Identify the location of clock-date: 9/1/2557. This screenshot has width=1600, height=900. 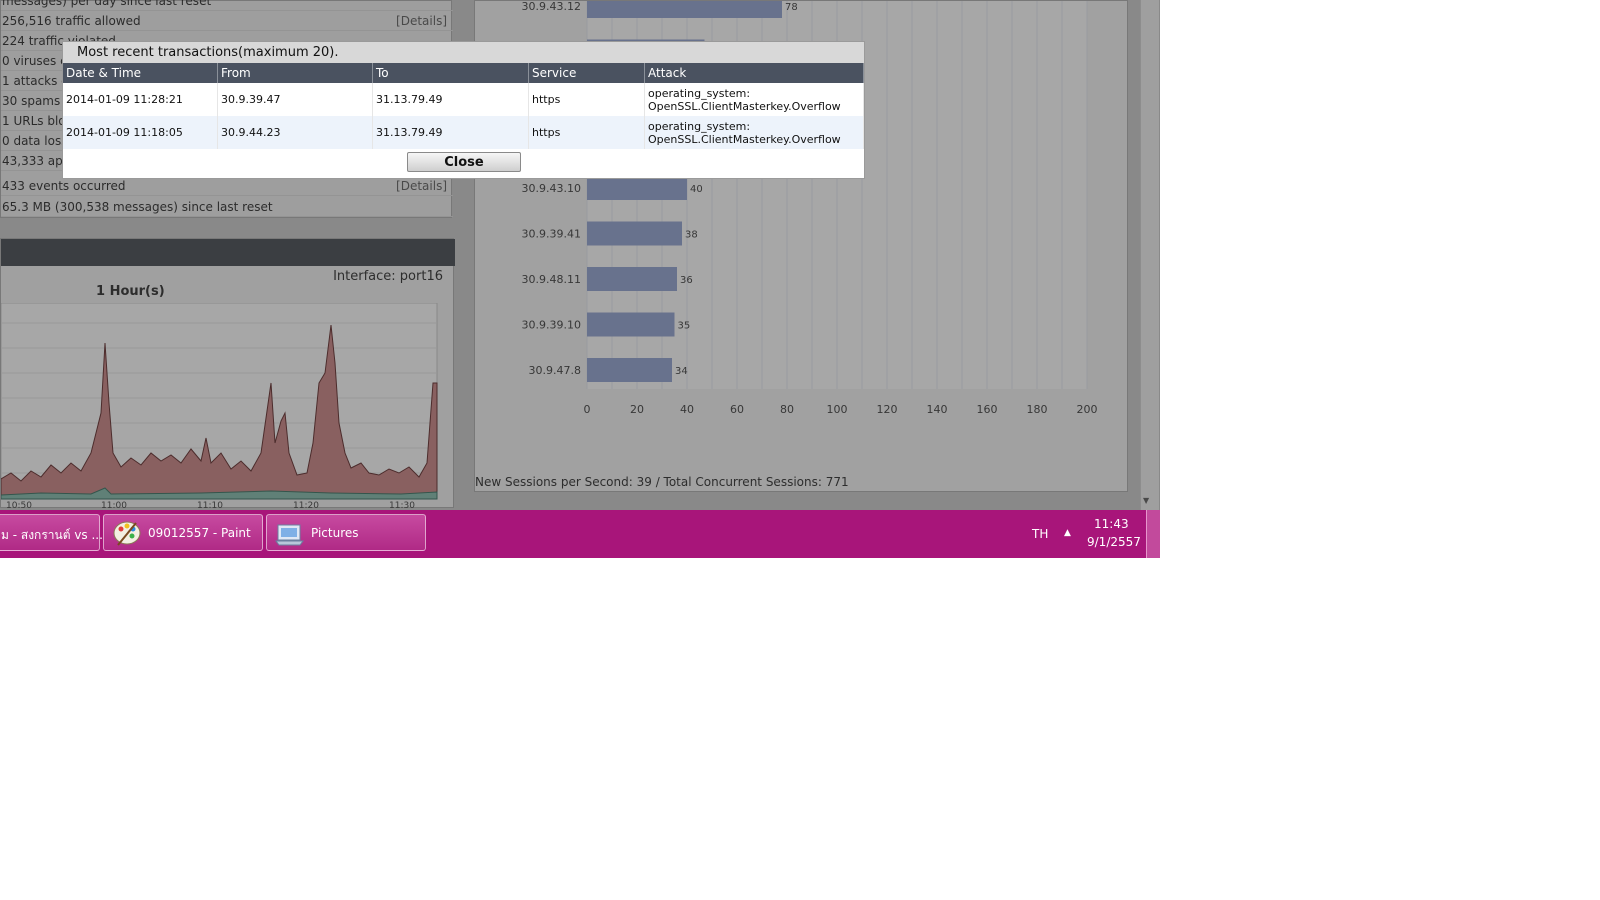
(1114, 542).